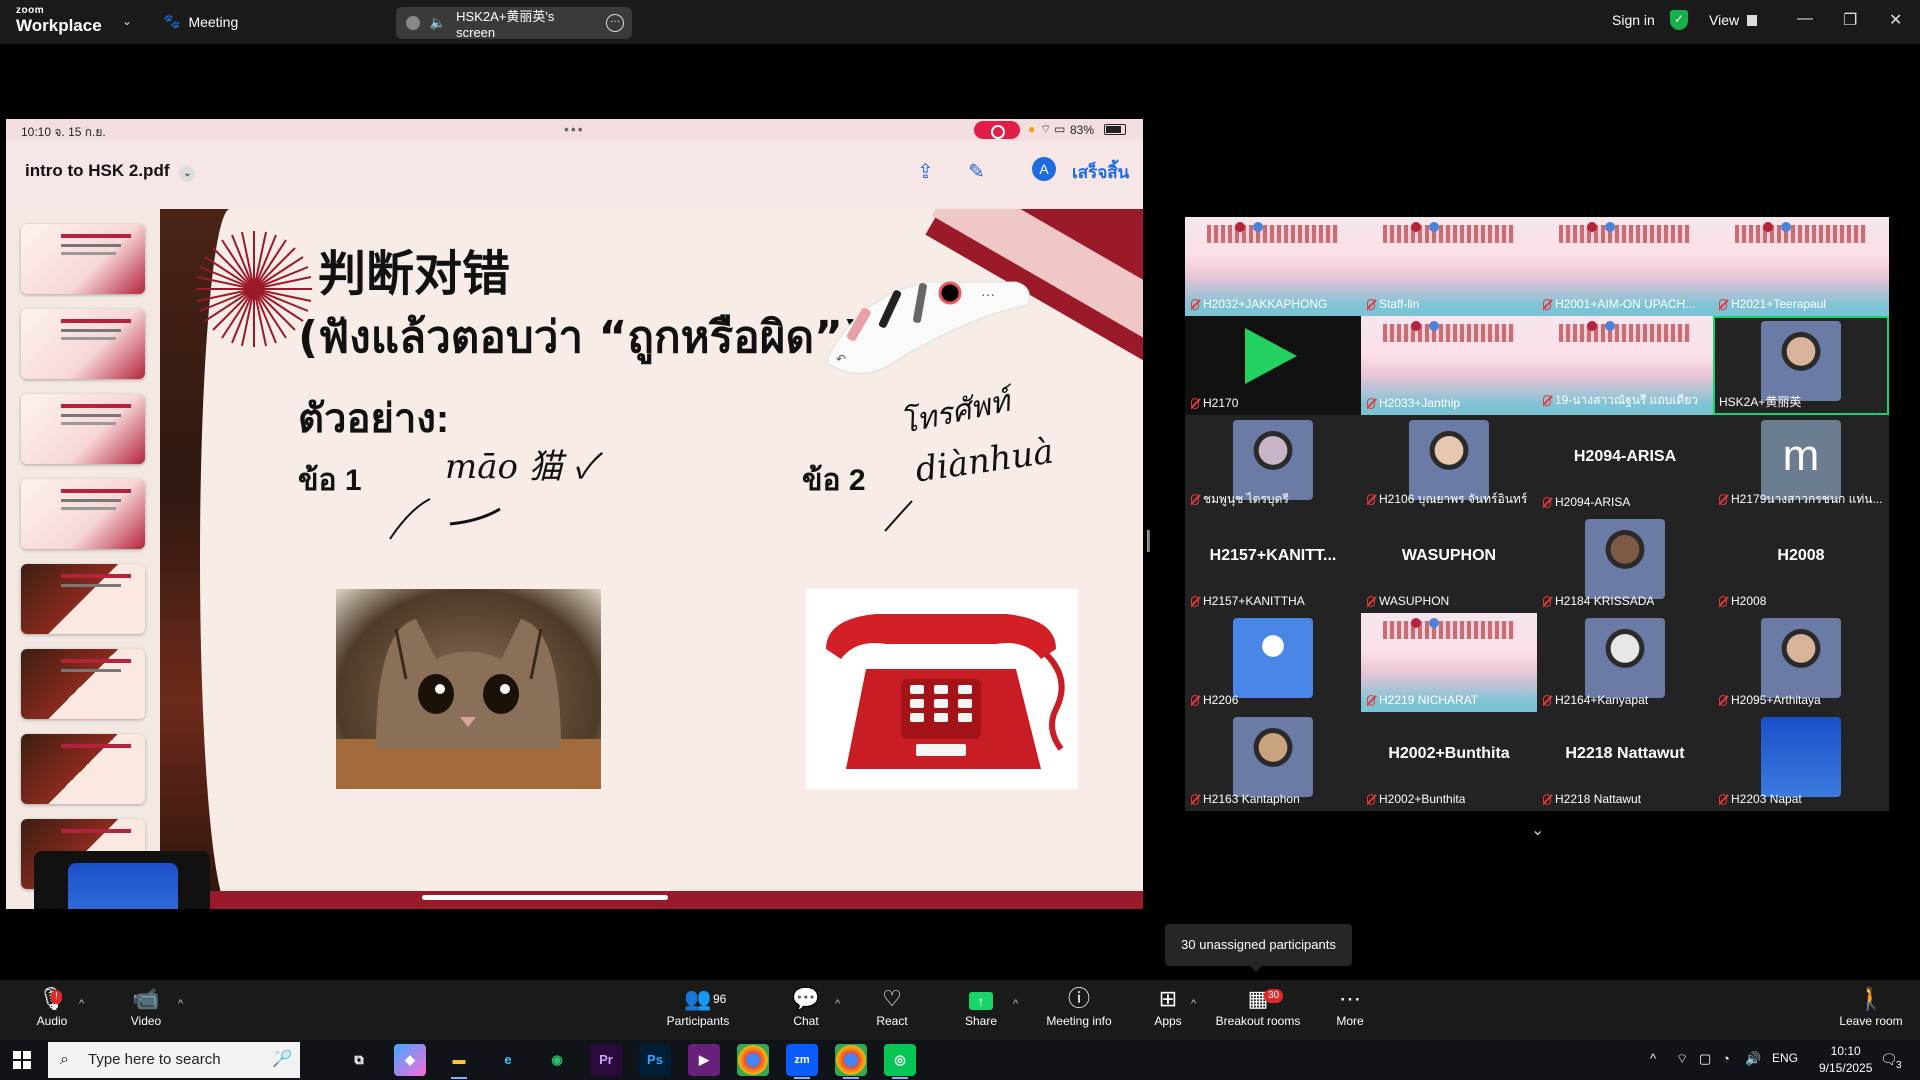 This screenshot has height=1080, width=1920. Describe the element at coordinates (180, 1004) in the screenshot. I see `video-options-caret-icon: ^` at that location.